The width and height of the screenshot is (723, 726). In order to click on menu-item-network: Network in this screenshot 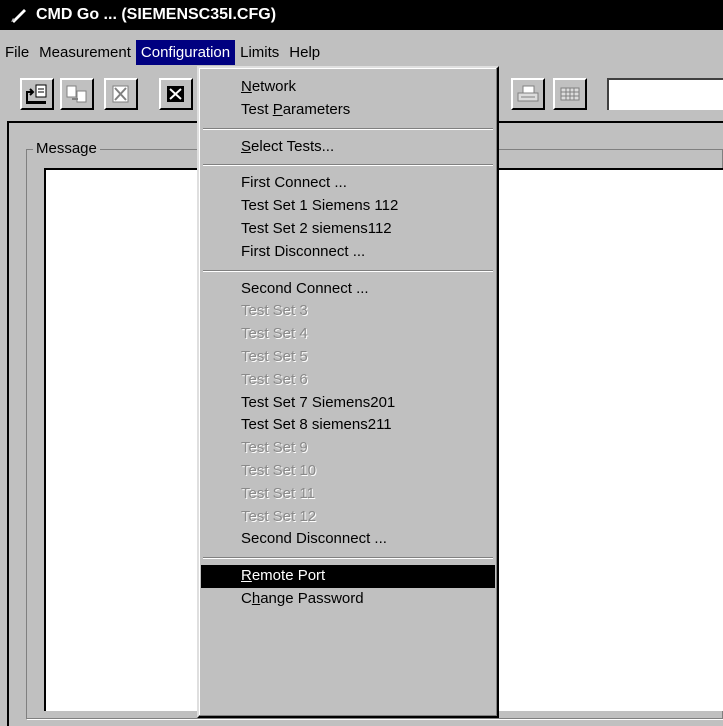, I will do `click(348, 87)`.